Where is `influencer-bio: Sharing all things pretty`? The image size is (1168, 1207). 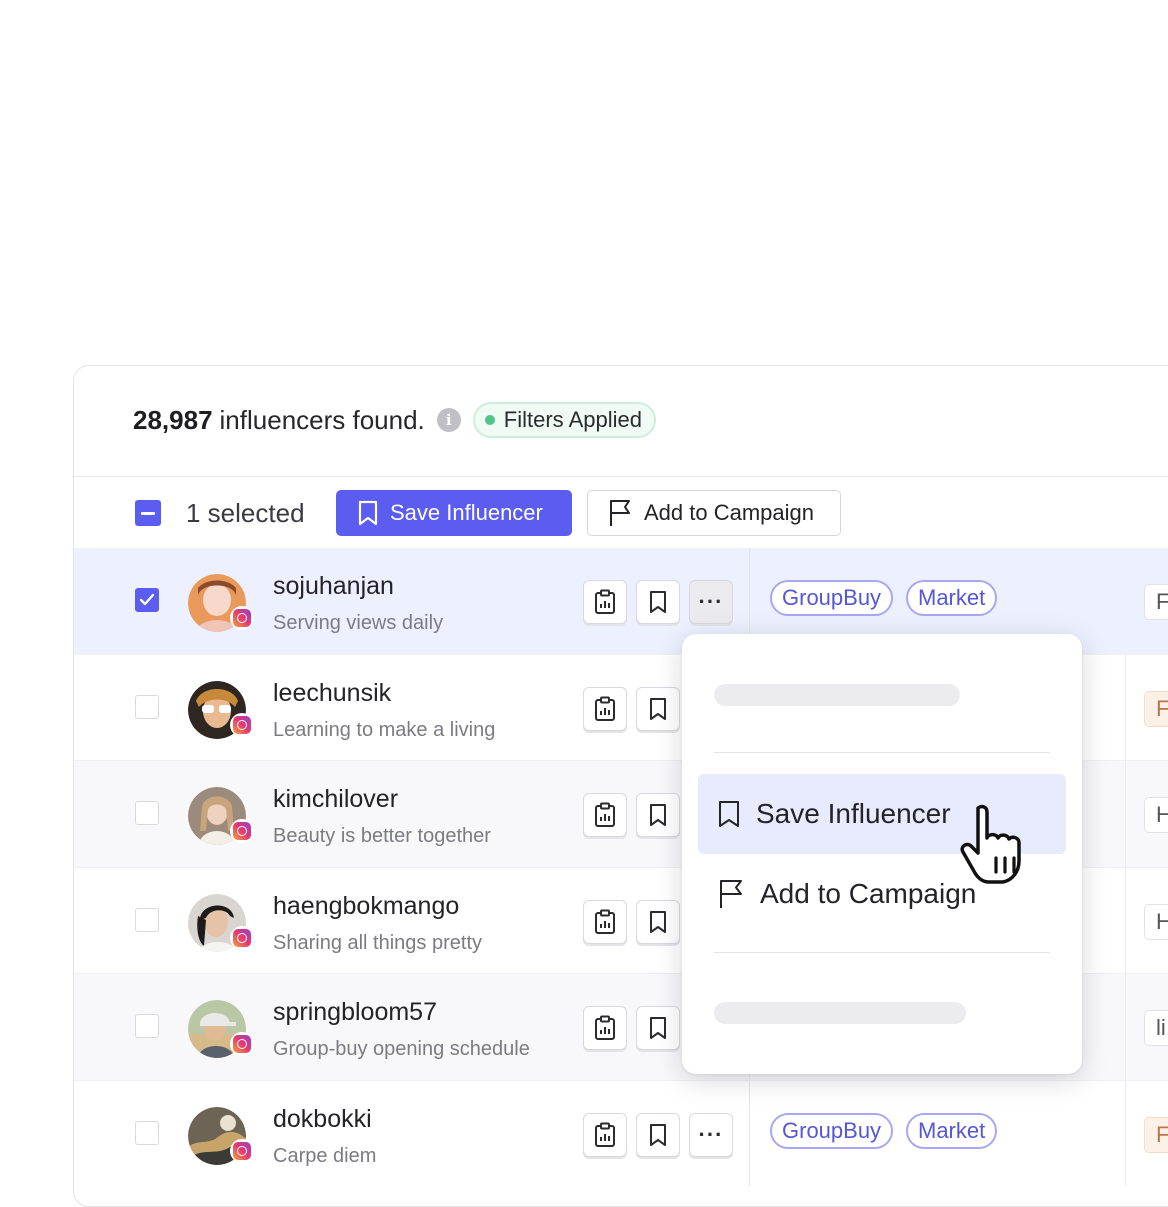 influencer-bio: Sharing all things pretty is located at coordinates (378, 942).